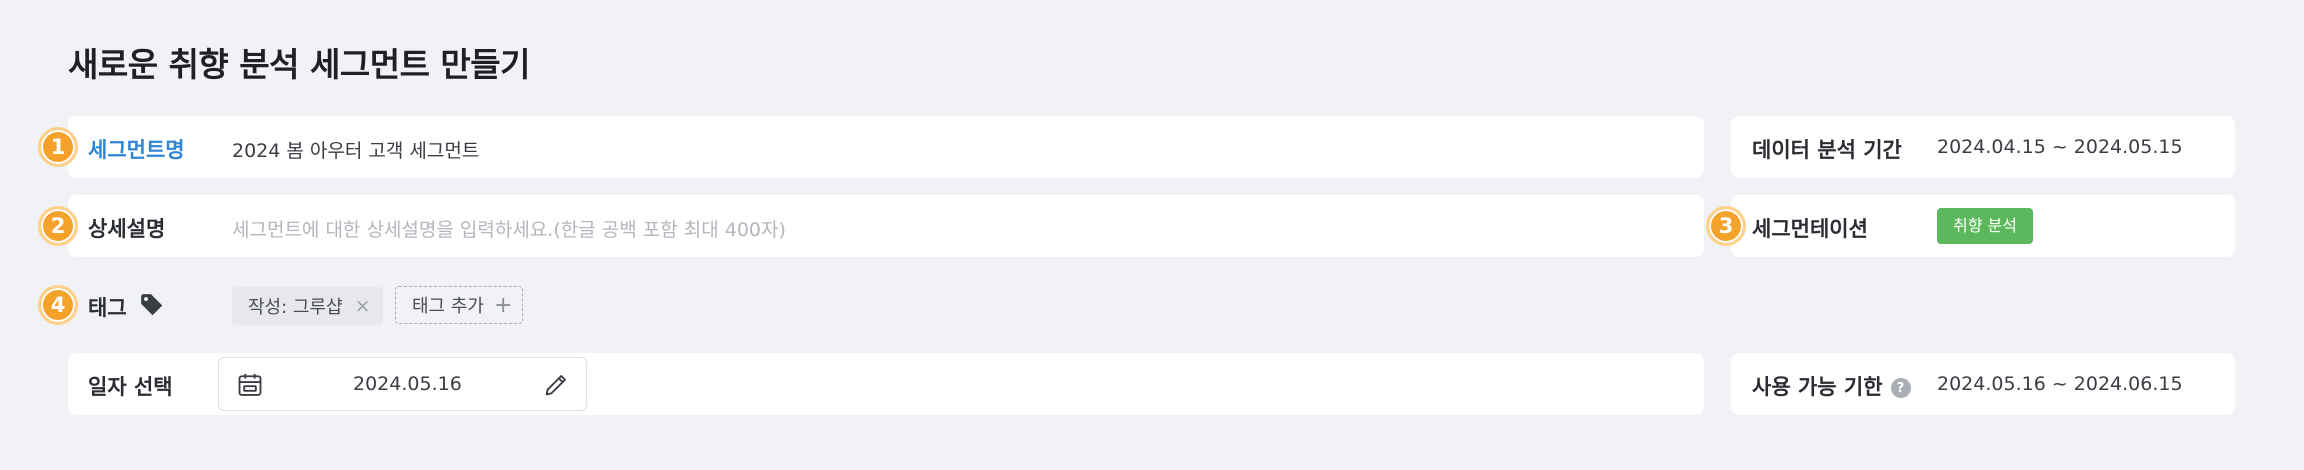  I want to click on add-tag-button: 태그 추가 +, so click(459, 305).